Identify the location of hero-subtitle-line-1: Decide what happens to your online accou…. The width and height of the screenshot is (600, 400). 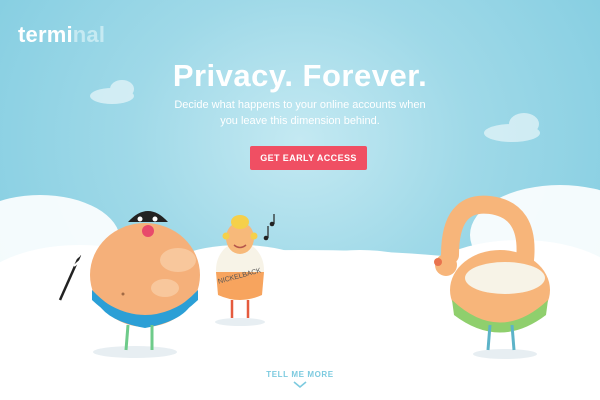
(300, 105).